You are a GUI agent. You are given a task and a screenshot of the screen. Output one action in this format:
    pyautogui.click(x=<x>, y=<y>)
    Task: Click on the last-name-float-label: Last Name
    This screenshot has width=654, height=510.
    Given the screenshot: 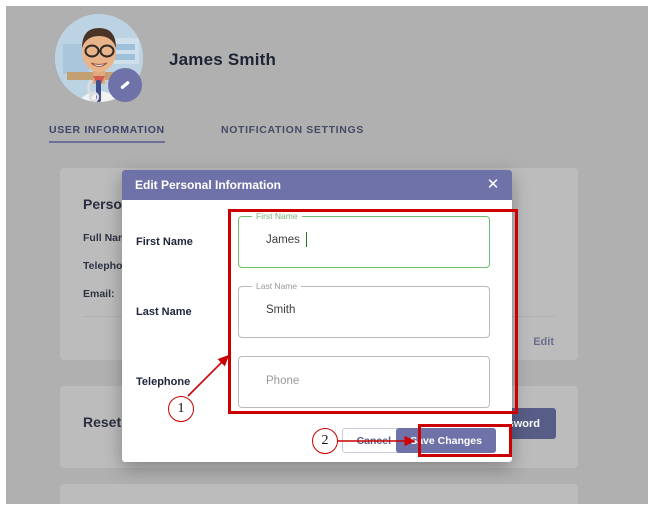 What is the action you would take?
    pyautogui.click(x=277, y=286)
    